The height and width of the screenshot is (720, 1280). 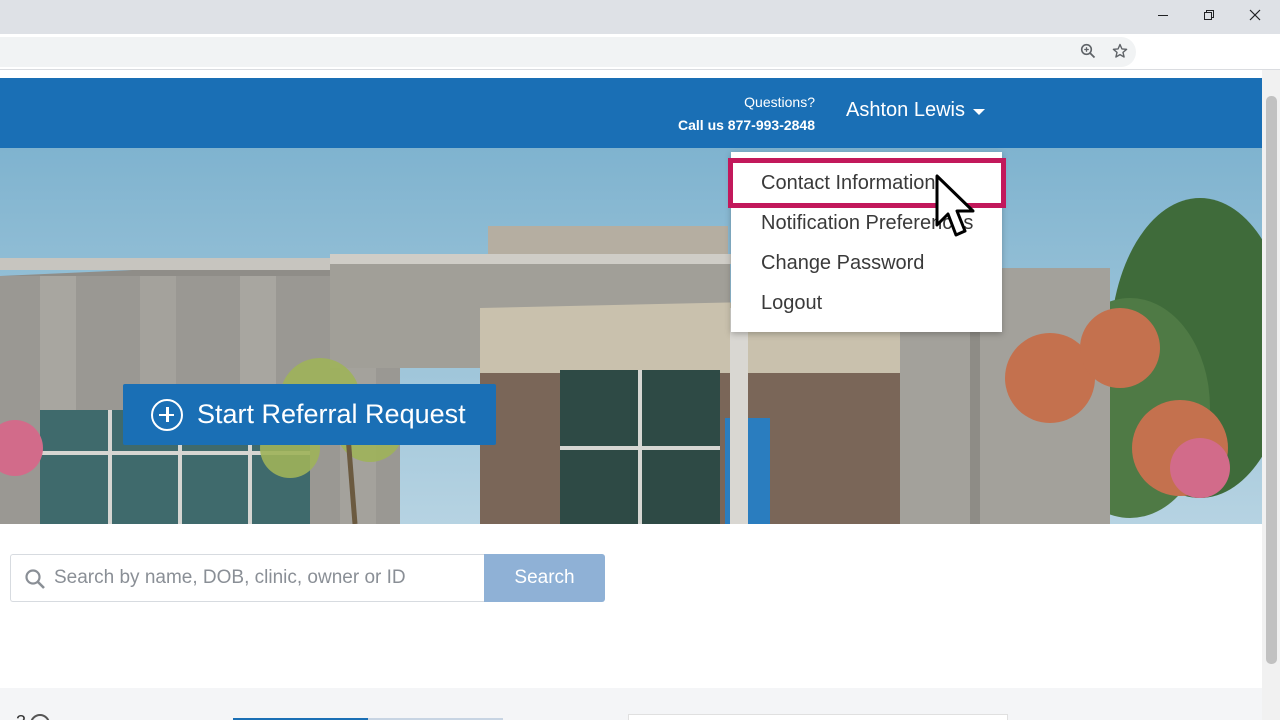 I want to click on start-referral-label: Start Referral Request, so click(x=331, y=414).